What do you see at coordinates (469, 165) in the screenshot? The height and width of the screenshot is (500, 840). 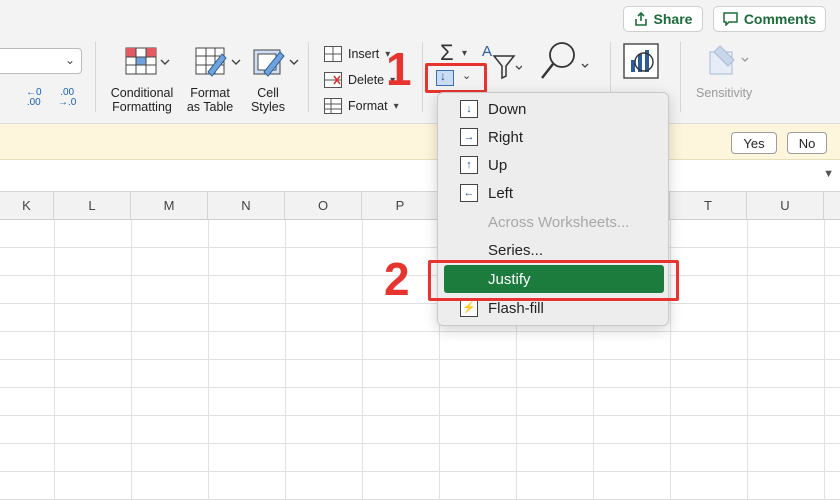 I see `fill-up-icon: ↑` at bounding box center [469, 165].